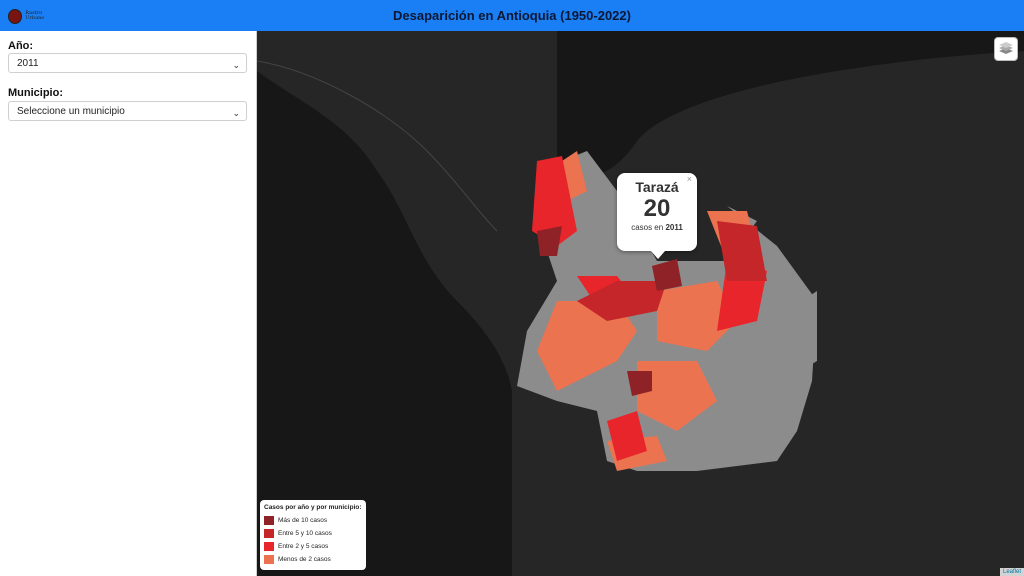  I want to click on page-title: Desaparición en Antioquia (1950-2022), so click(512, 15).